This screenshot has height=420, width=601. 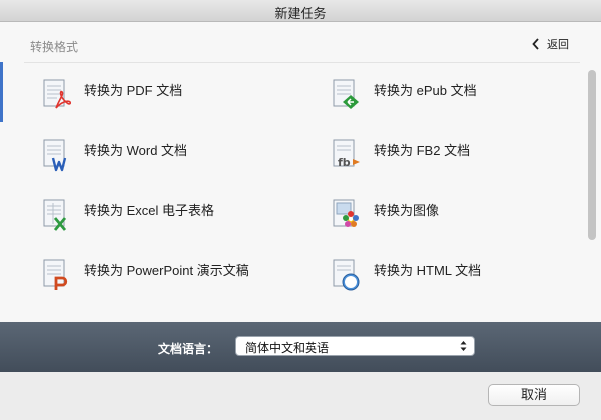 I want to click on html-icon, so click(x=346, y=275).